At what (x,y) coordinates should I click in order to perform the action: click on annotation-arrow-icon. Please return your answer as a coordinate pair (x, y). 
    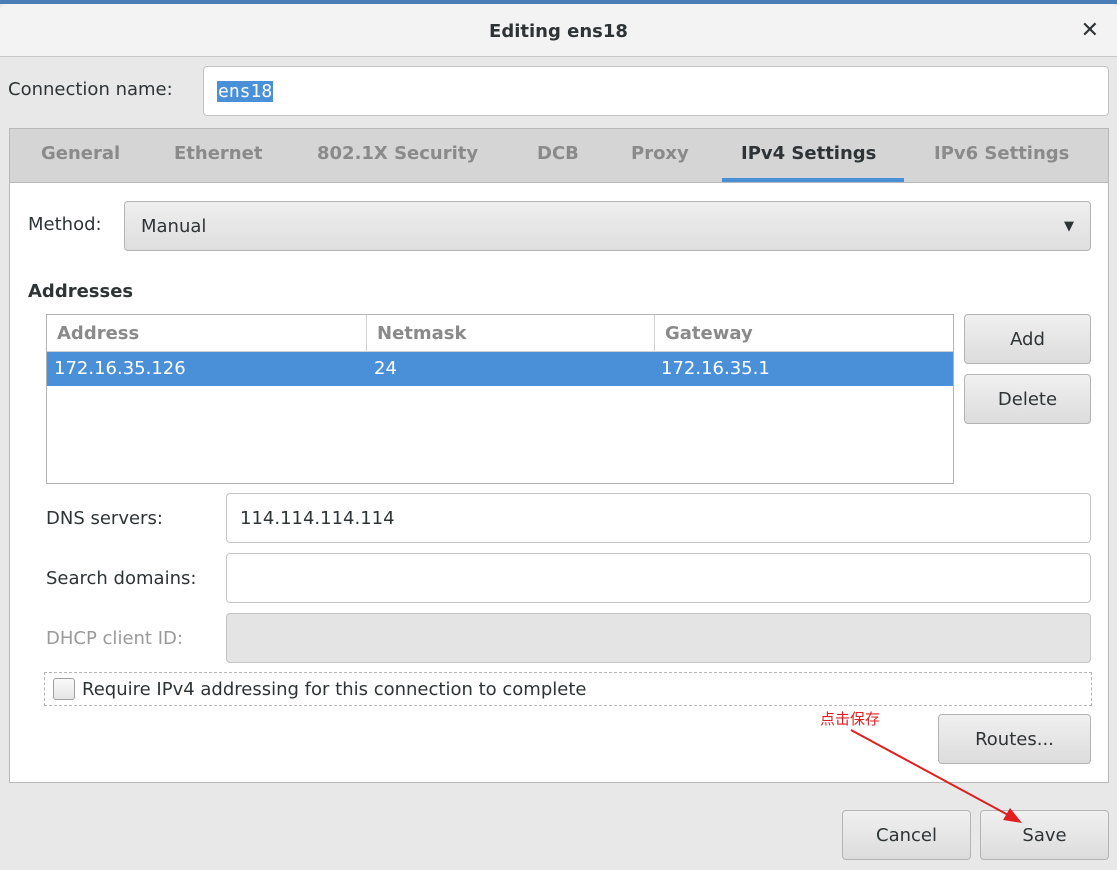
    Looking at the image, I should click on (936, 776).